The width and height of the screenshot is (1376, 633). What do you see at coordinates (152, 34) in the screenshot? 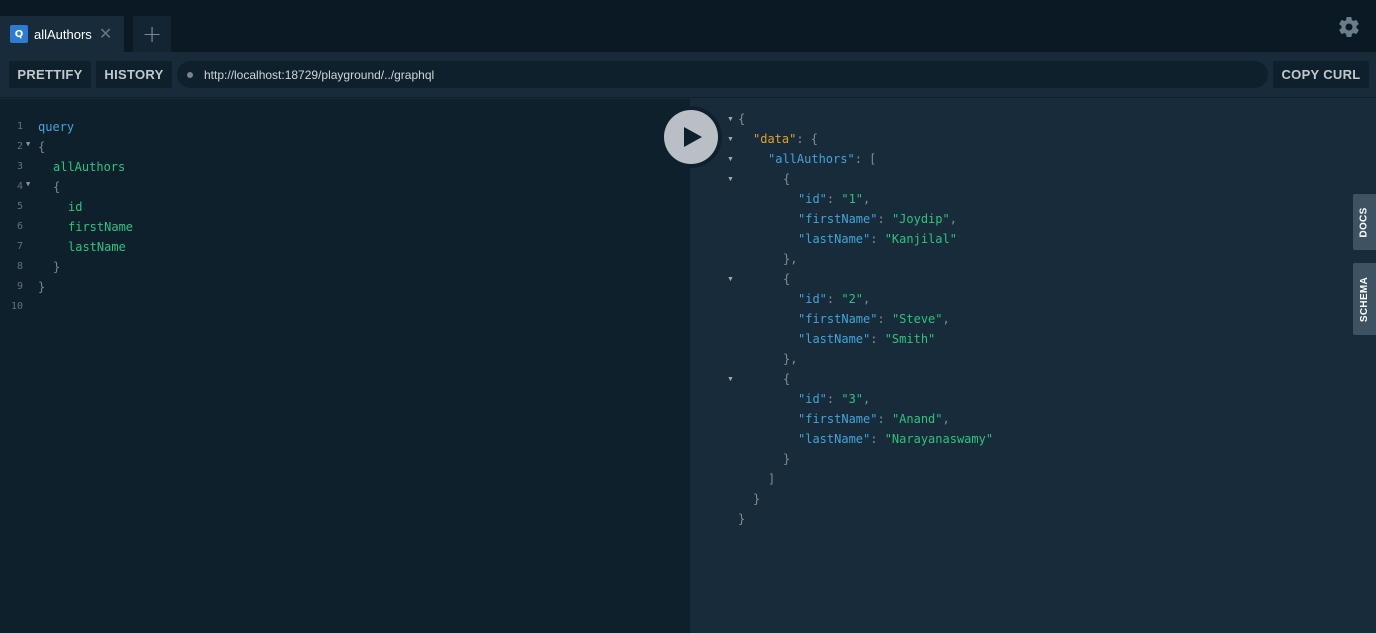
I see `add-tab-button: +` at bounding box center [152, 34].